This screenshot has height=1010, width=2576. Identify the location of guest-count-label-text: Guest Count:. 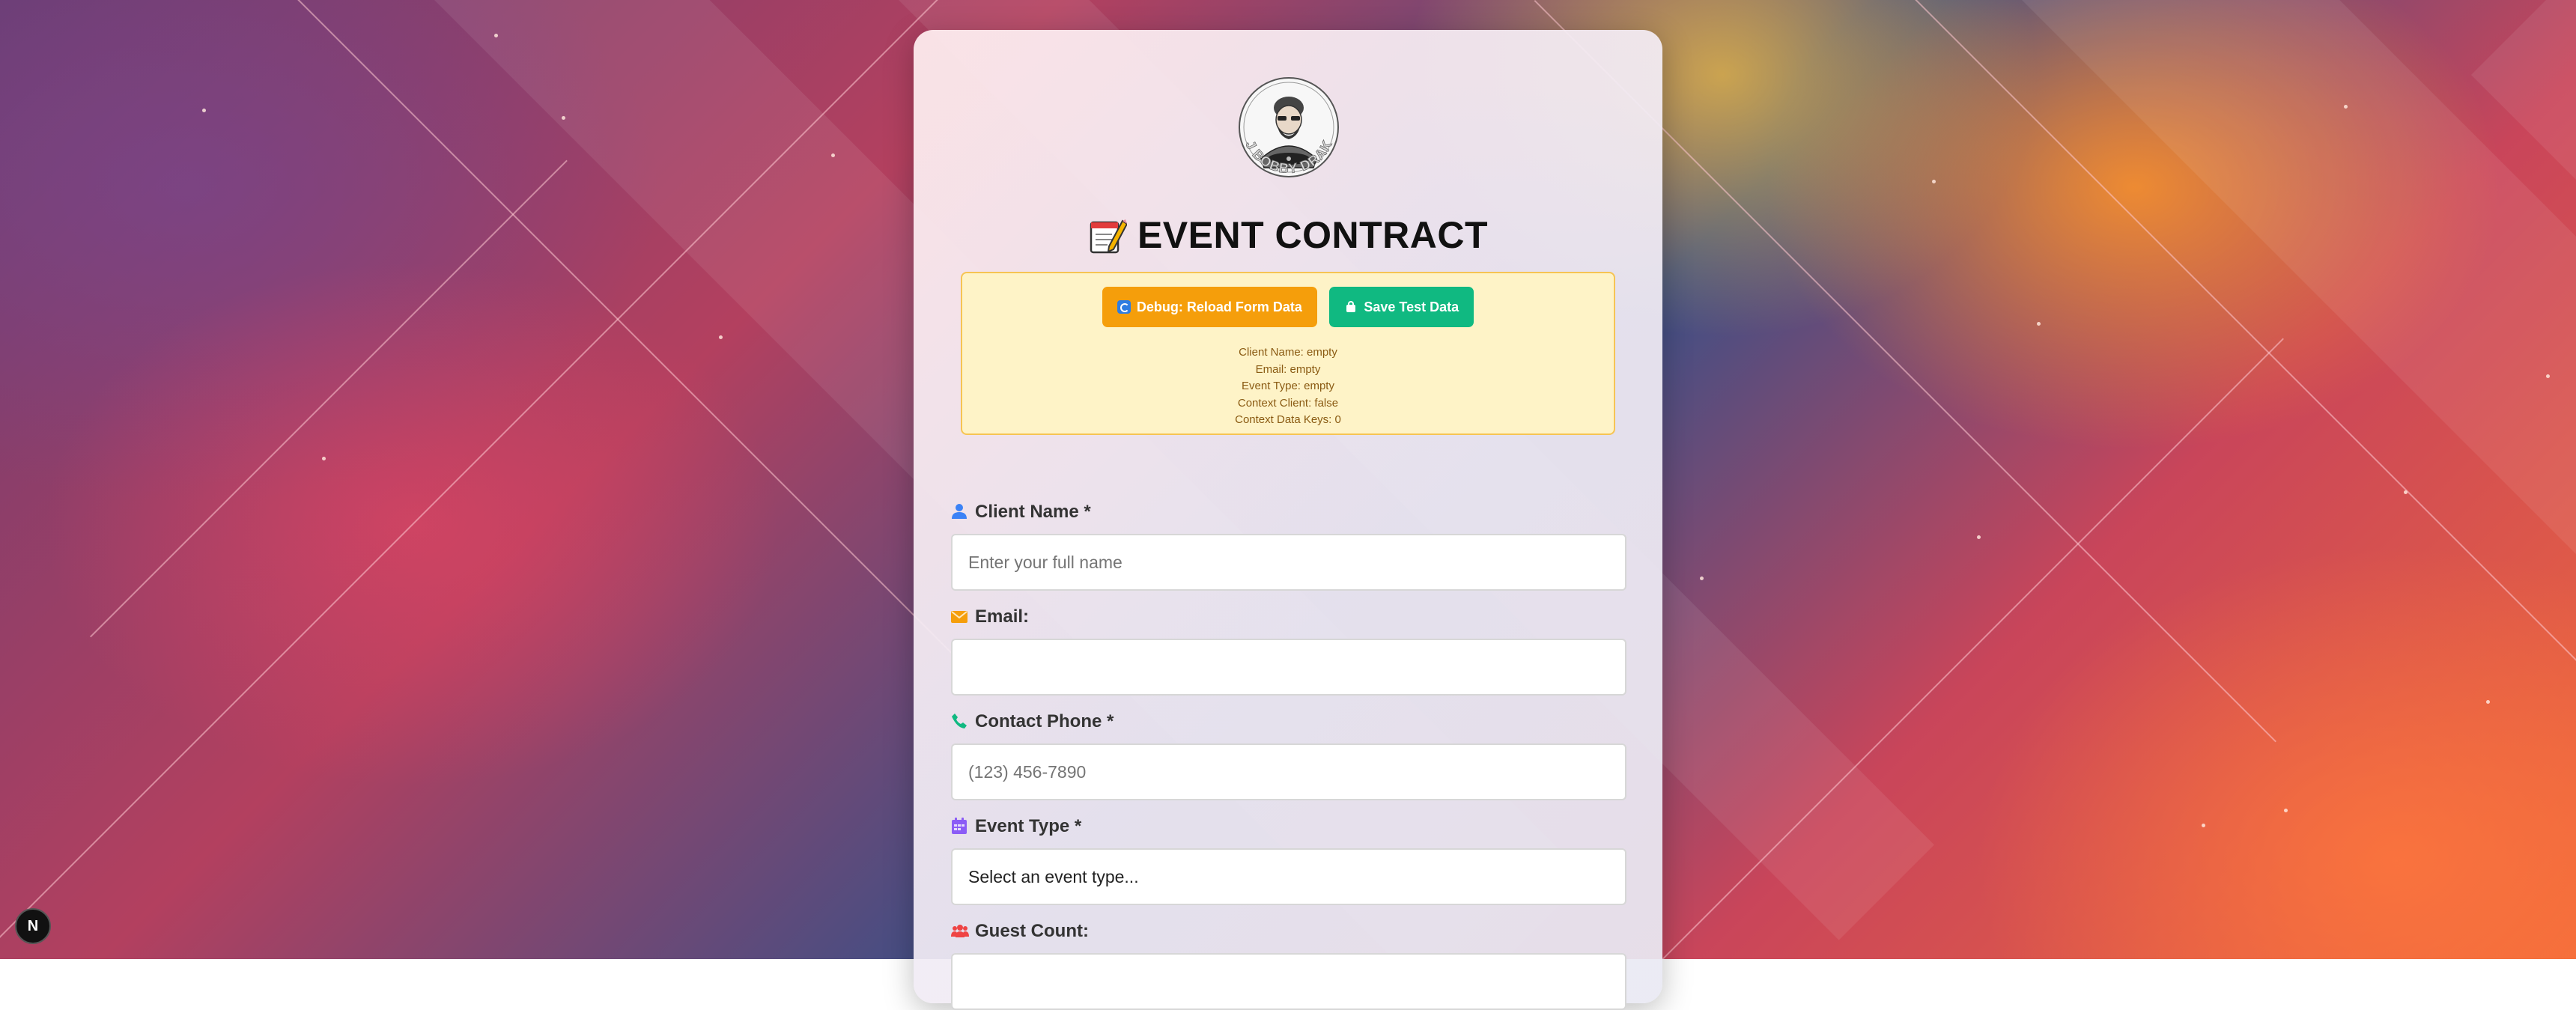
(1032, 931).